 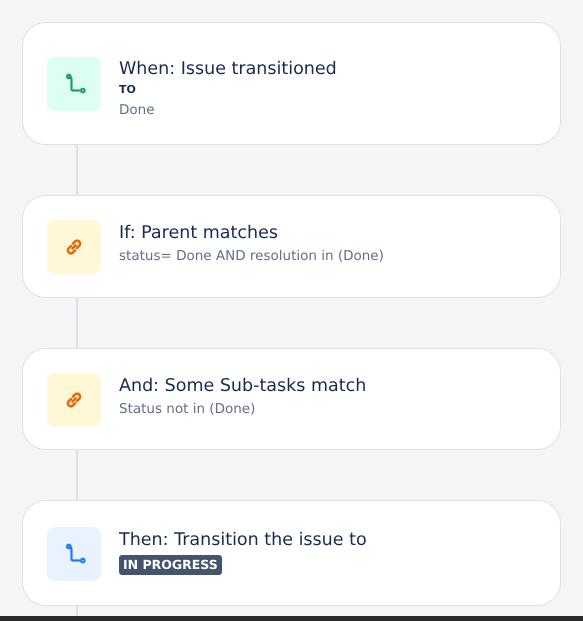 I want to click on step-title: And: Some Sub-tasks match, so click(x=242, y=386).